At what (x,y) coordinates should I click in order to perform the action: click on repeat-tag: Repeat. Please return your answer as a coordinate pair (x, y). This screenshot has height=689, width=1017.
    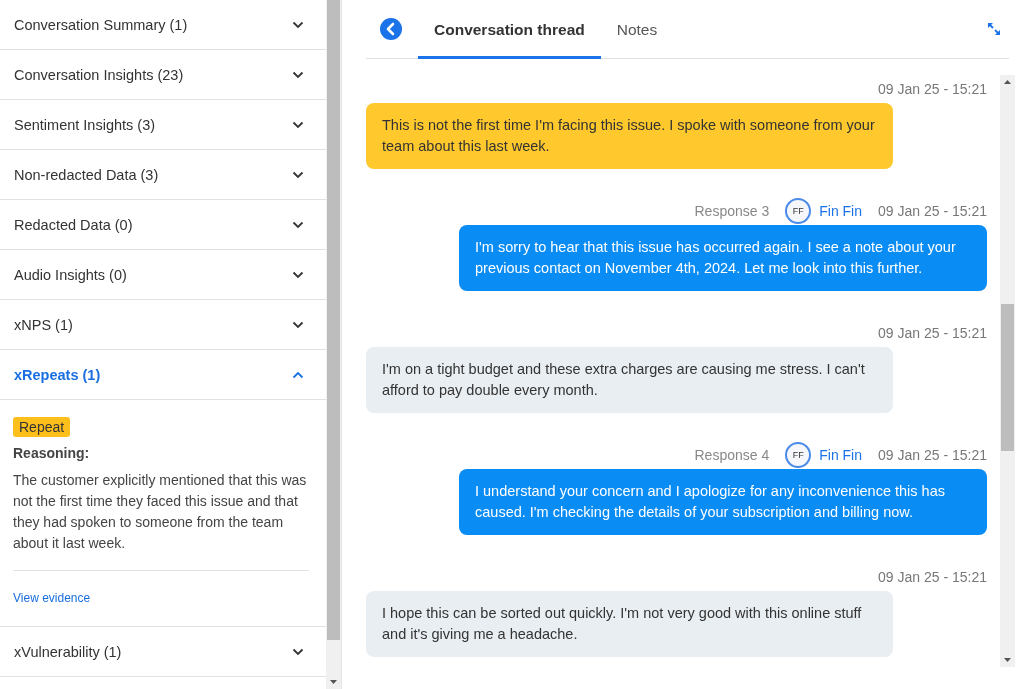
    Looking at the image, I should click on (42, 427).